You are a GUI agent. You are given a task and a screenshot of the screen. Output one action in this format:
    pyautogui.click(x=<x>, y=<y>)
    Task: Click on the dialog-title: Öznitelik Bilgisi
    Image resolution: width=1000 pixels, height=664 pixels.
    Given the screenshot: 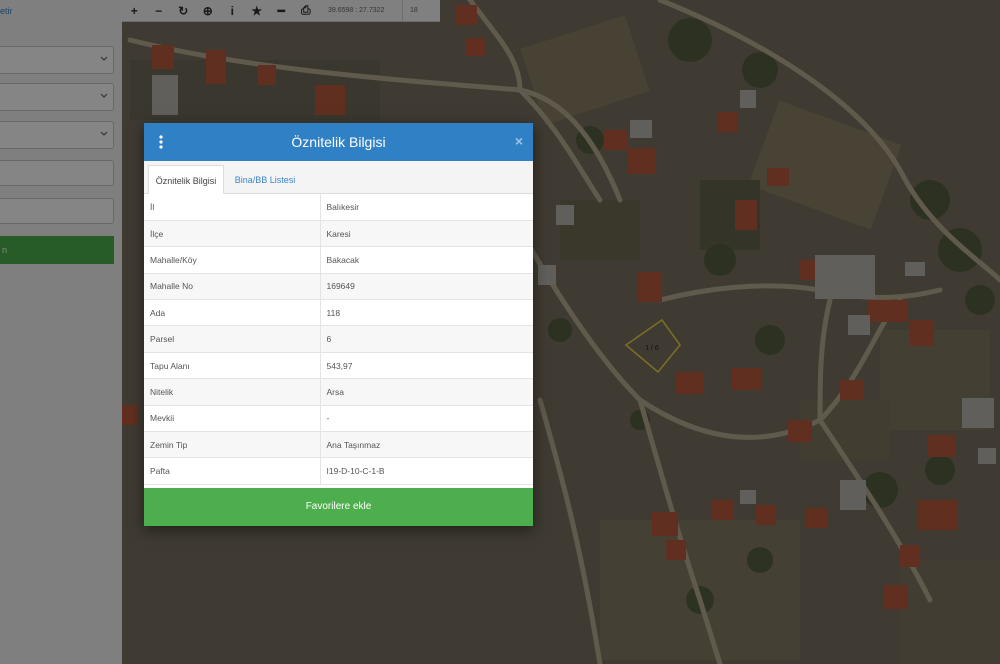 What is the action you would take?
    pyautogui.click(x=338, y=142)
    